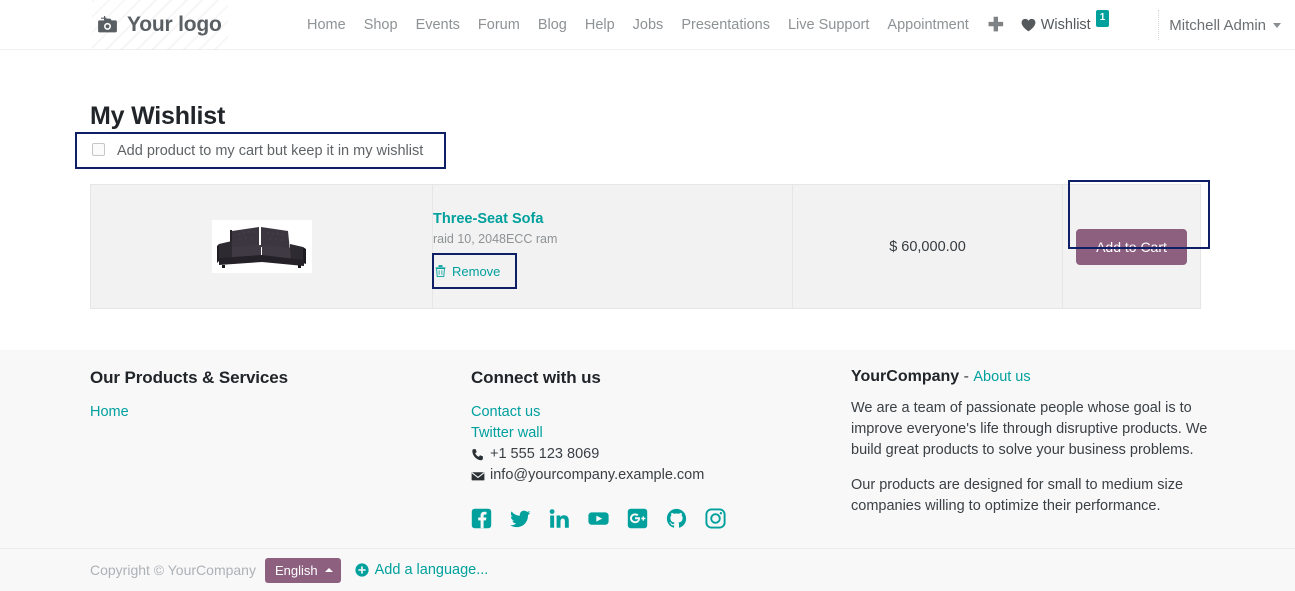 This screenshot has width=1295, height=591. What do you see at coordinates (597, 475) in the screenshot?
I see `footer-email-address: info@yourcompany.example.com` at bounding box center [597, 475].